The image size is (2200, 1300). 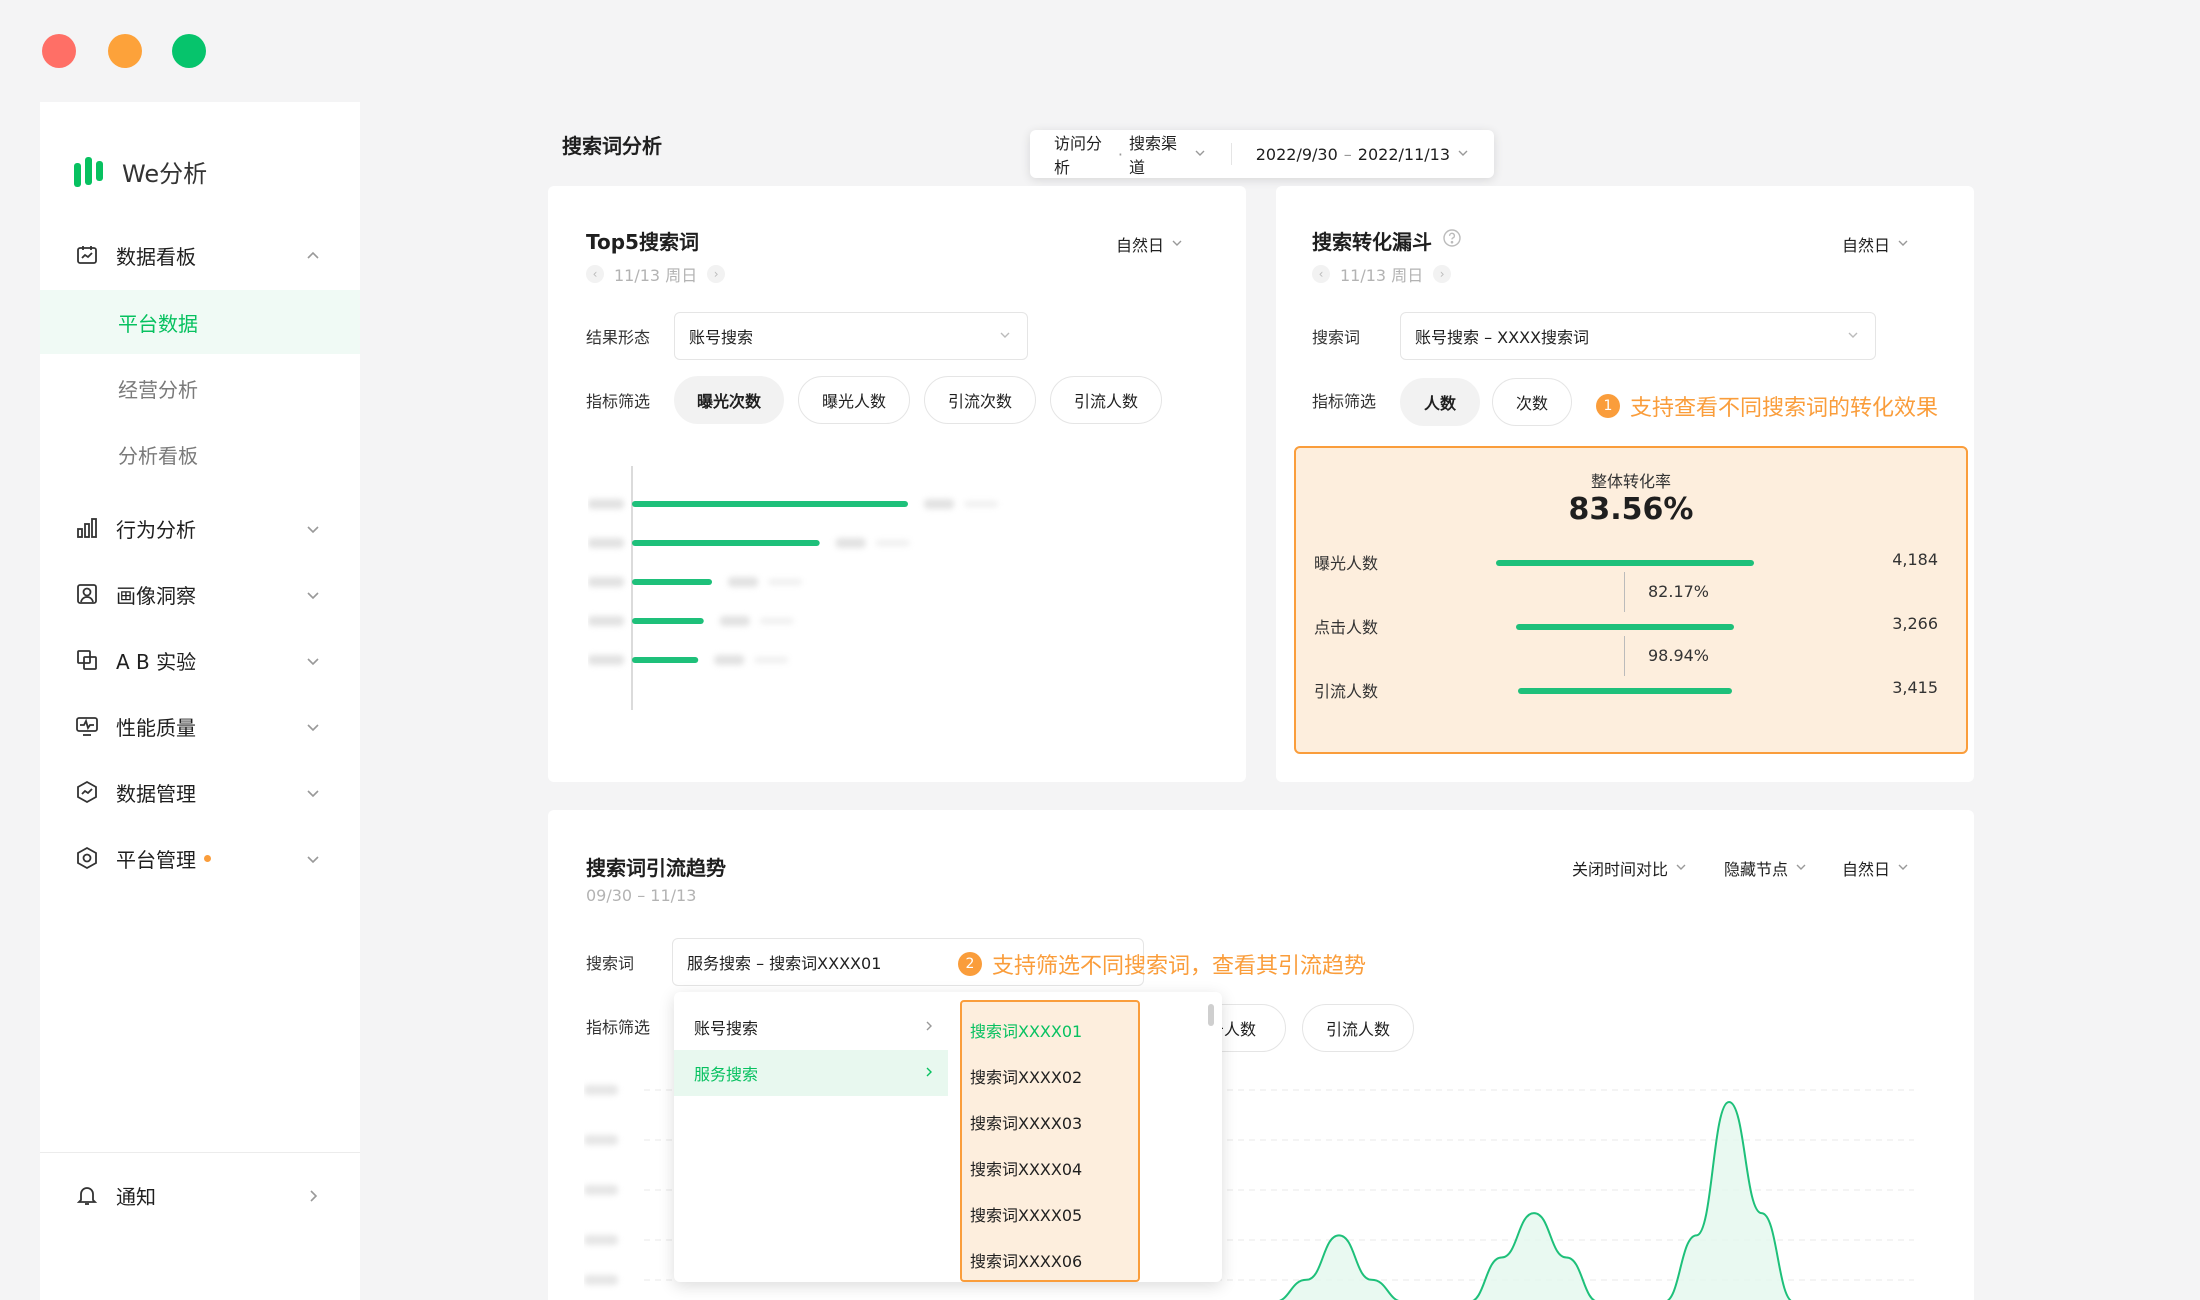 What do you see at coordinates (1638, 336) in the screenshot?
I see `term-select: 账号搜索 – XXXX搜索词` at bounding box center [1638, 336].